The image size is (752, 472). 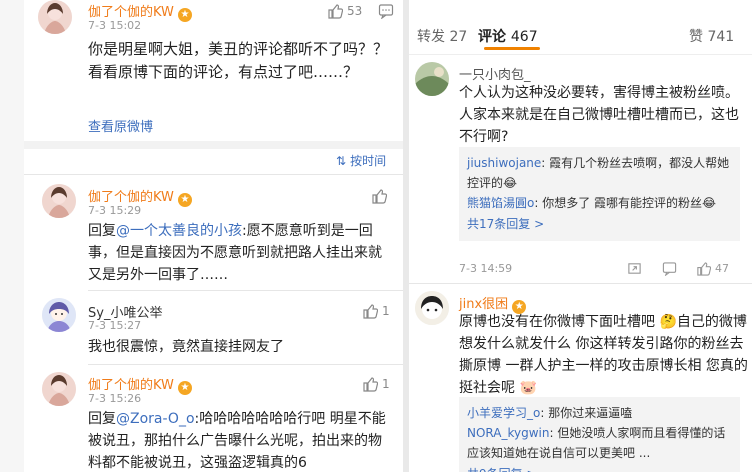 I want to click on reply-username: jiushiwojane, so click(x=504, y=163).